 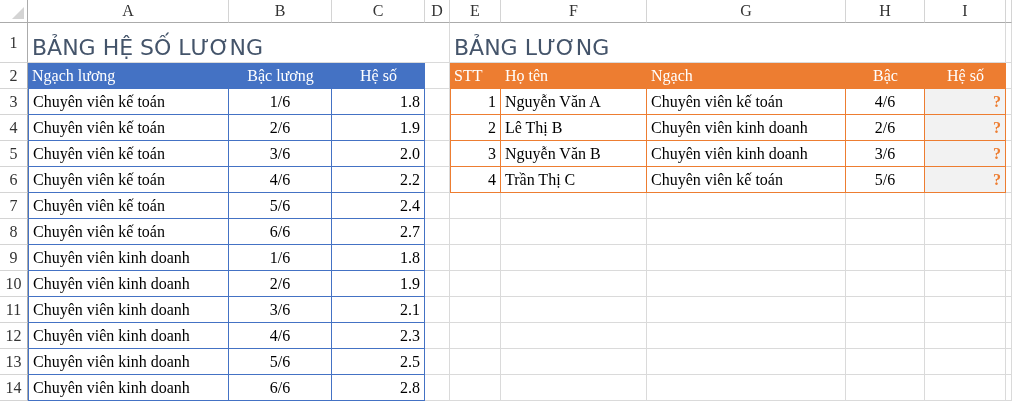 I want to click on column-heading: D, so click(x=437, y=11).